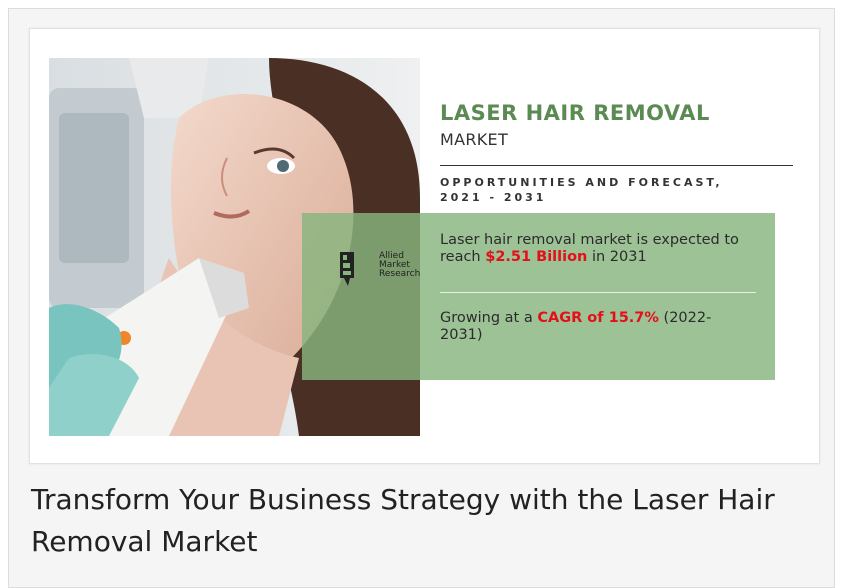 This screenshot has width=841, height=588. I want to click on stats-divider, so click(598, 292).